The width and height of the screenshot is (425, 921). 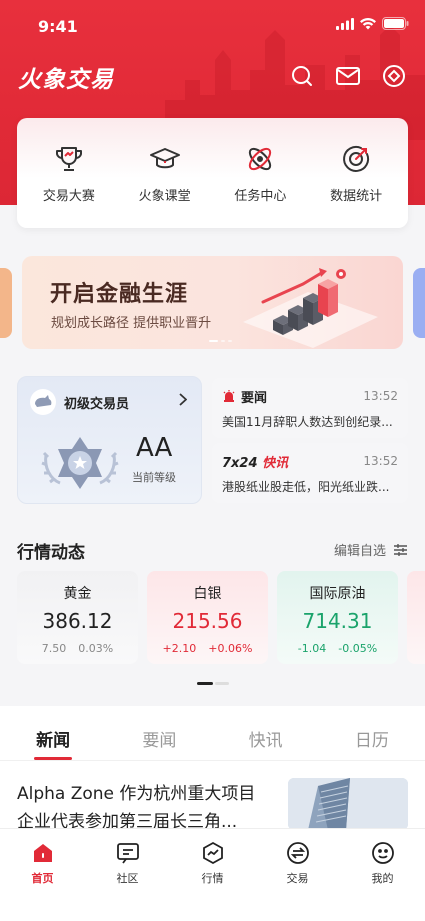 I want to click on quick-entry-competition: 交易大赛, so click(x=69, y=173).